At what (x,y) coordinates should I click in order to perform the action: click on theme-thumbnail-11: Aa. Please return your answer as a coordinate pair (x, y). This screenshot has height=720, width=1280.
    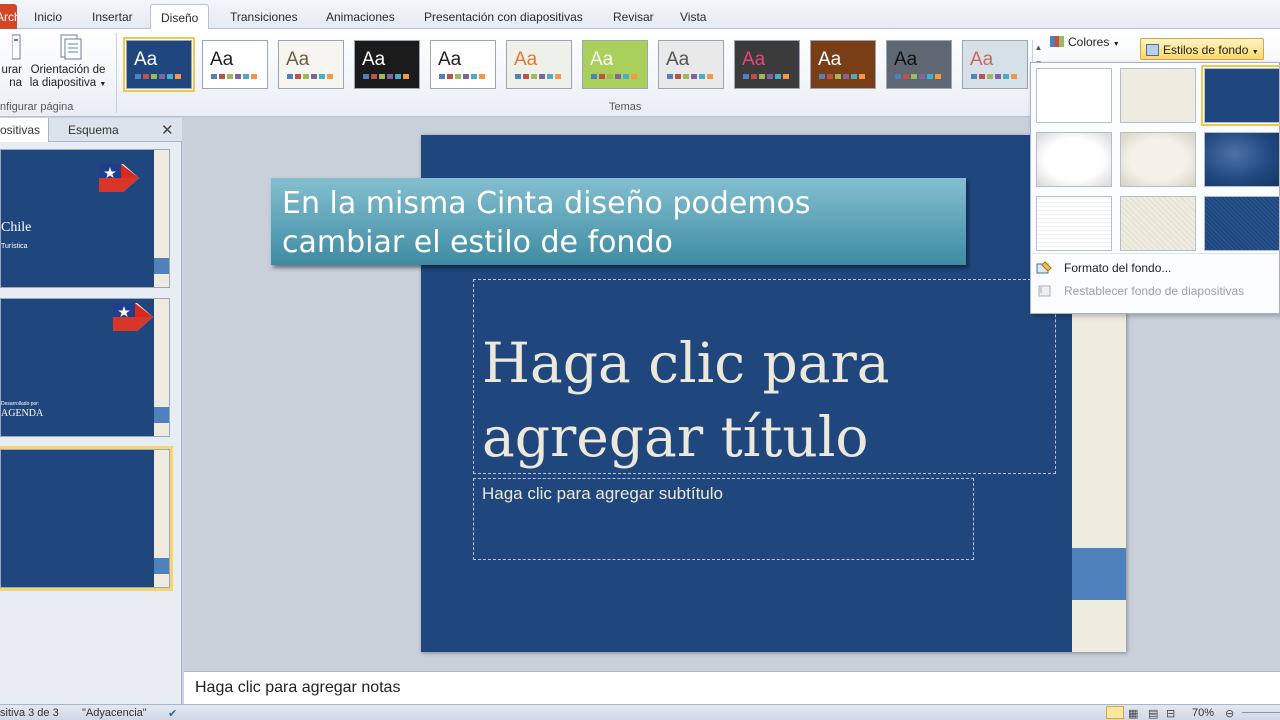
    Looking at the image, I should click on (919, 64).